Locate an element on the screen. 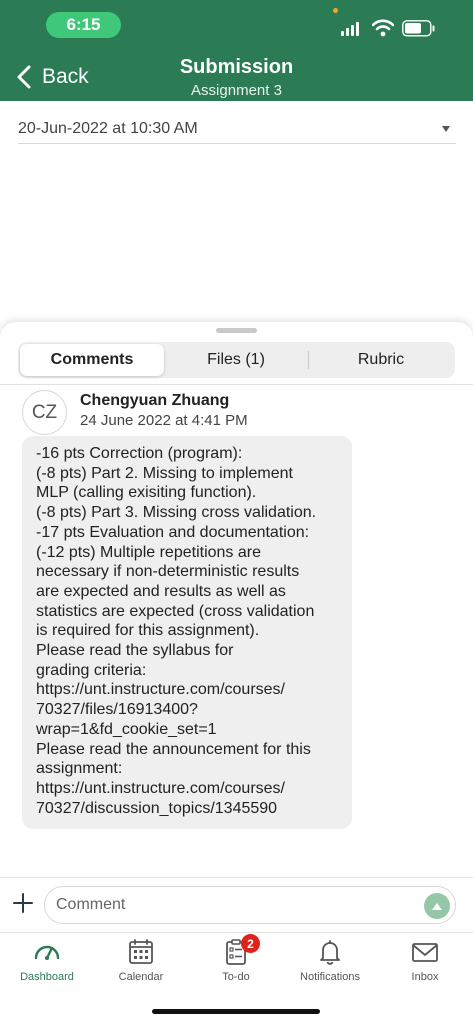 This screenshot has width=473, height=1024. navigation-header: 6:15 Back Submission Assignment 3 is located at coordinates (236, 50).